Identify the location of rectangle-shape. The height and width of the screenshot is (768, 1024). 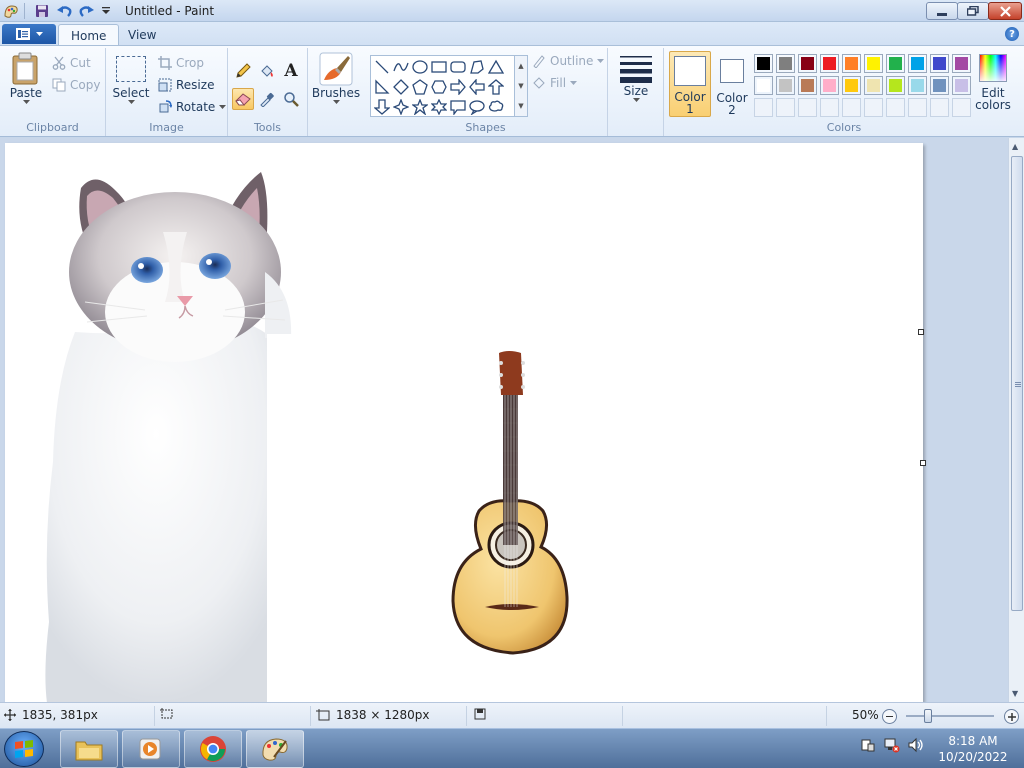
(439, 67).